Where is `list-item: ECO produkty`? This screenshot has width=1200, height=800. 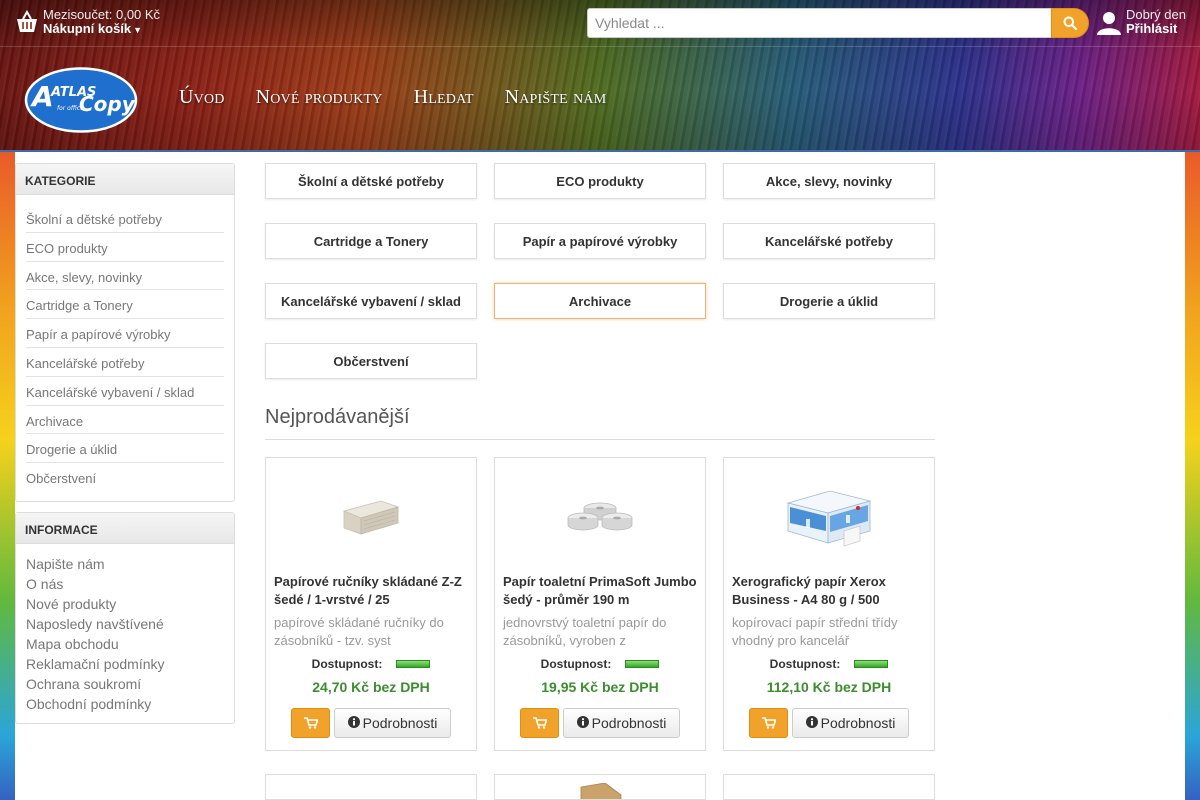 list-item: ECO produkty is located at coordinates (125, 247).